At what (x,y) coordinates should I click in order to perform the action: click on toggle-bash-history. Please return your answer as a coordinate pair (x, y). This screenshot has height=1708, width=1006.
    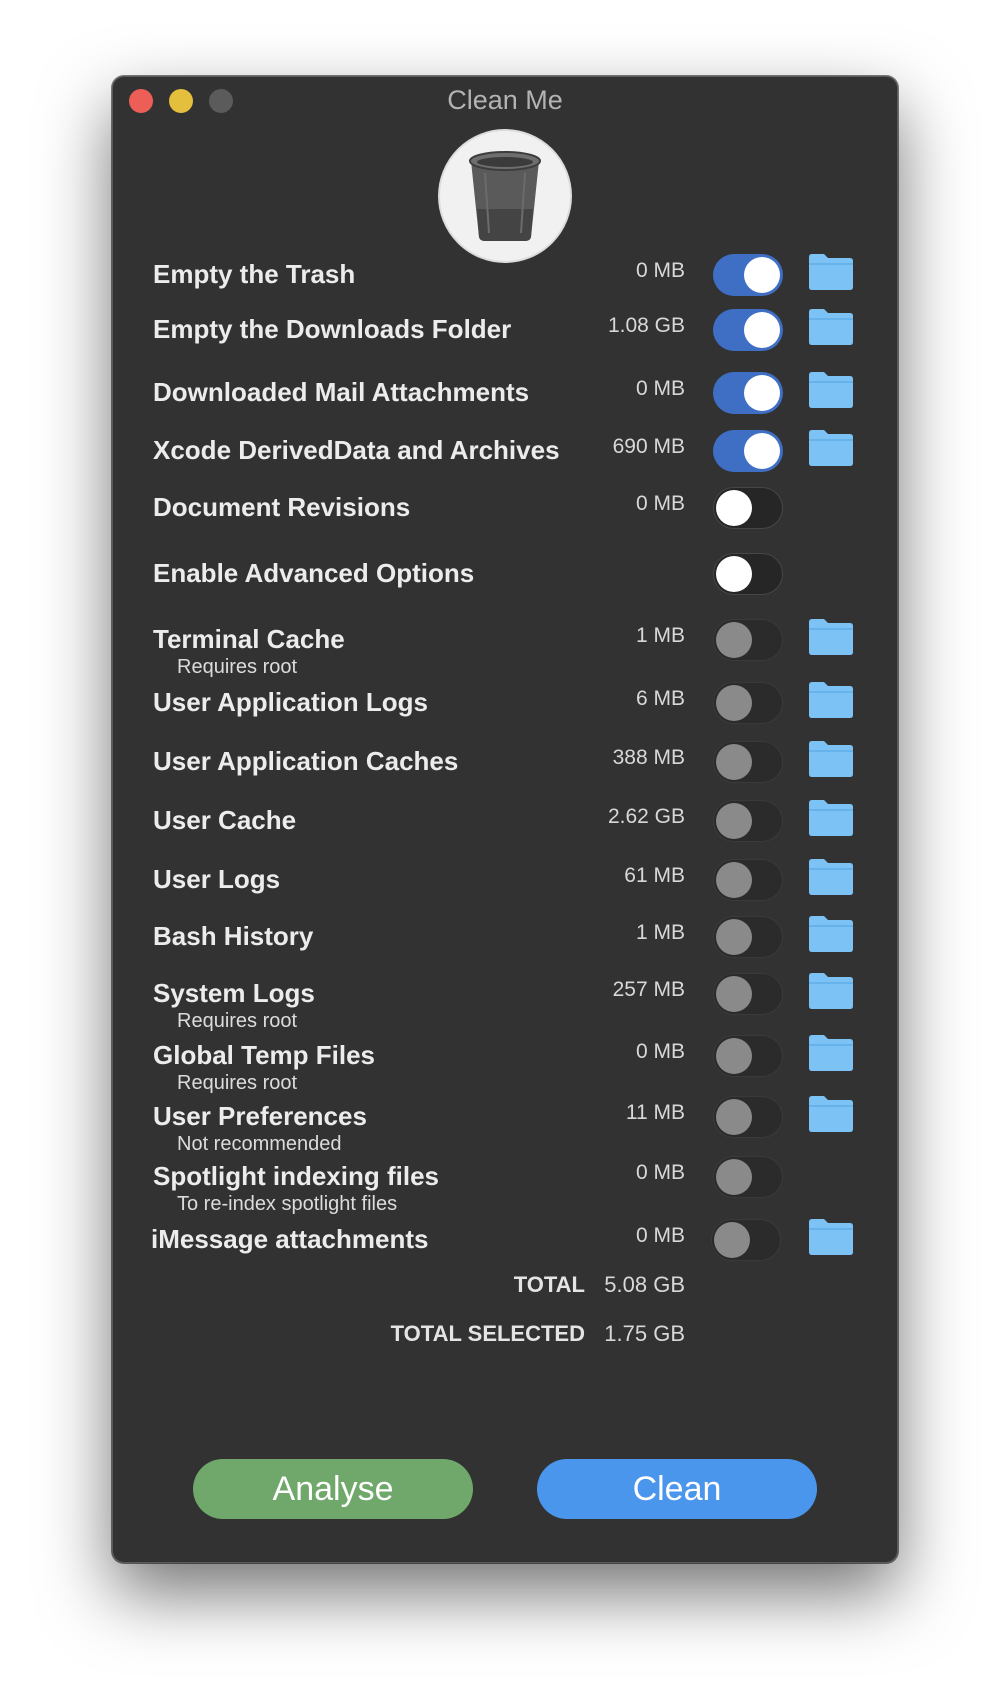
    Looking at the image, I should click on (748, 937).